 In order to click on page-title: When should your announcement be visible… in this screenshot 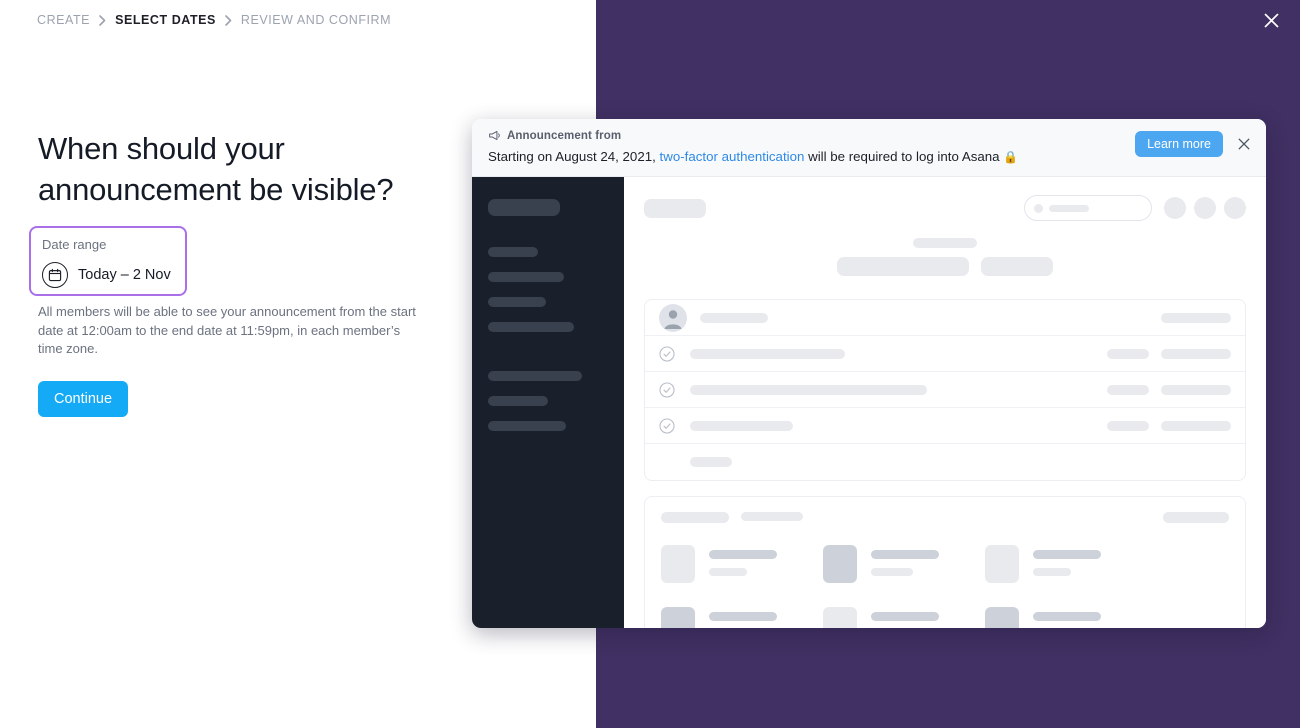, I will do `click(216, 169)`.